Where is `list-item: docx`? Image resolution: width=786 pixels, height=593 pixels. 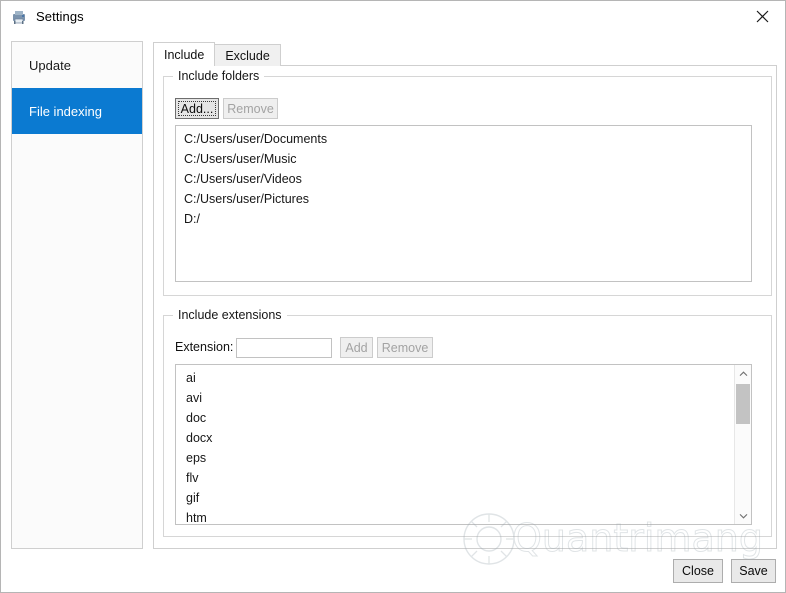
list-item: docx is located at coordinates (455, 438).